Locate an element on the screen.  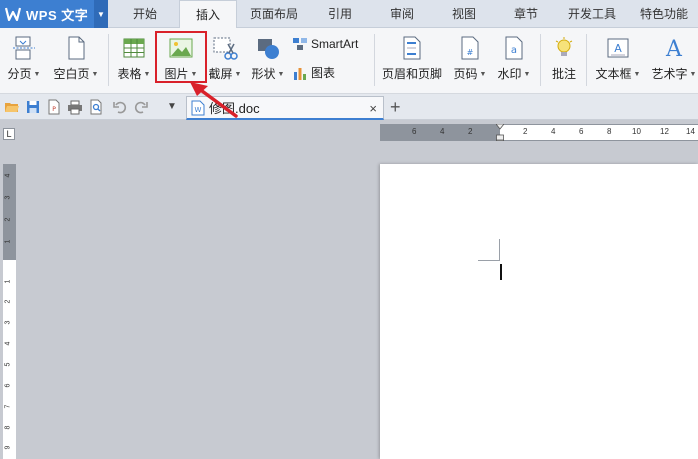
tab-special-features: 特色功能 is located at coordinates (664, 14).